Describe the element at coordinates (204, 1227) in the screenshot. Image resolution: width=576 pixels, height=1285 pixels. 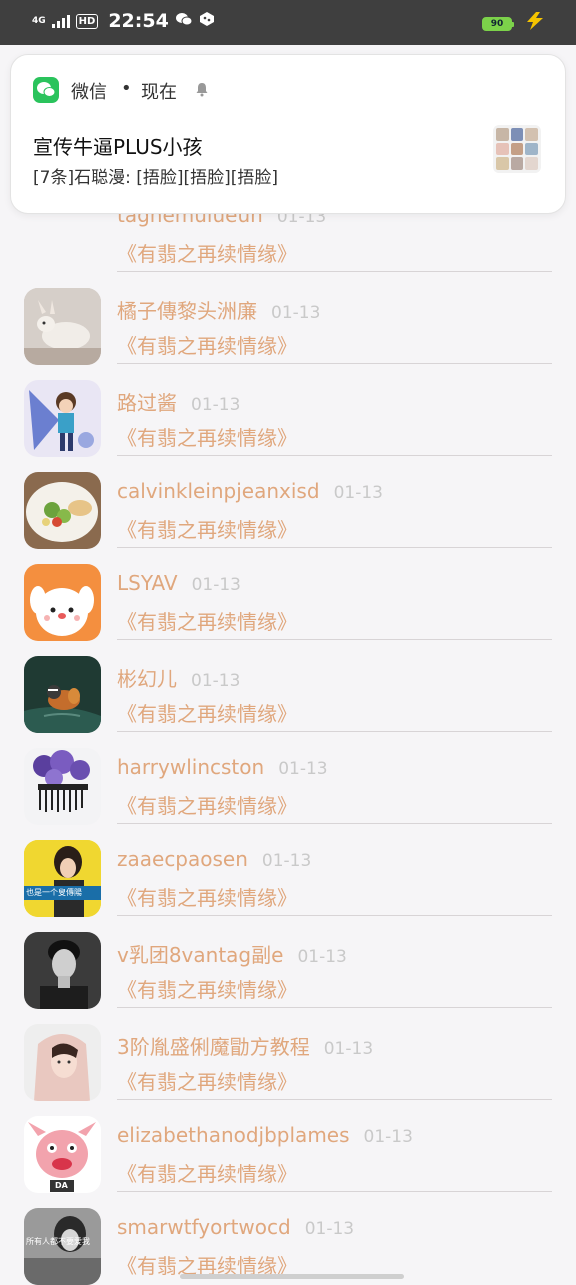
I see `user-name: smarwtfyortwocd` at that location.